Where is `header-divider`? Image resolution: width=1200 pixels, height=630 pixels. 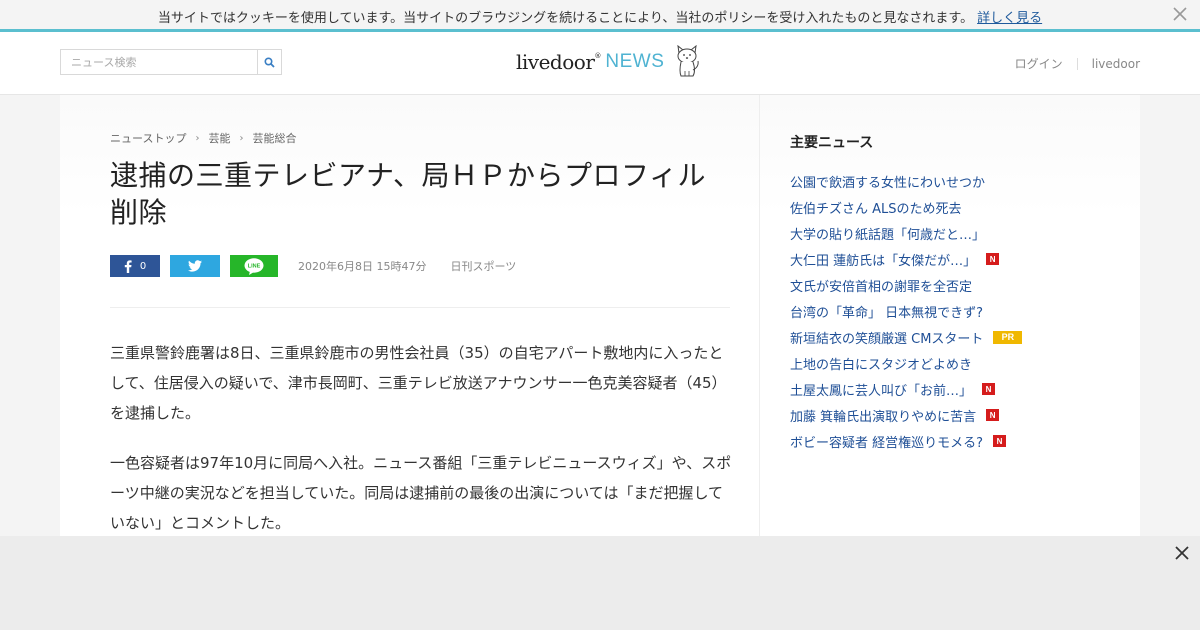
header-divider is located at coordinates (1077, 63).